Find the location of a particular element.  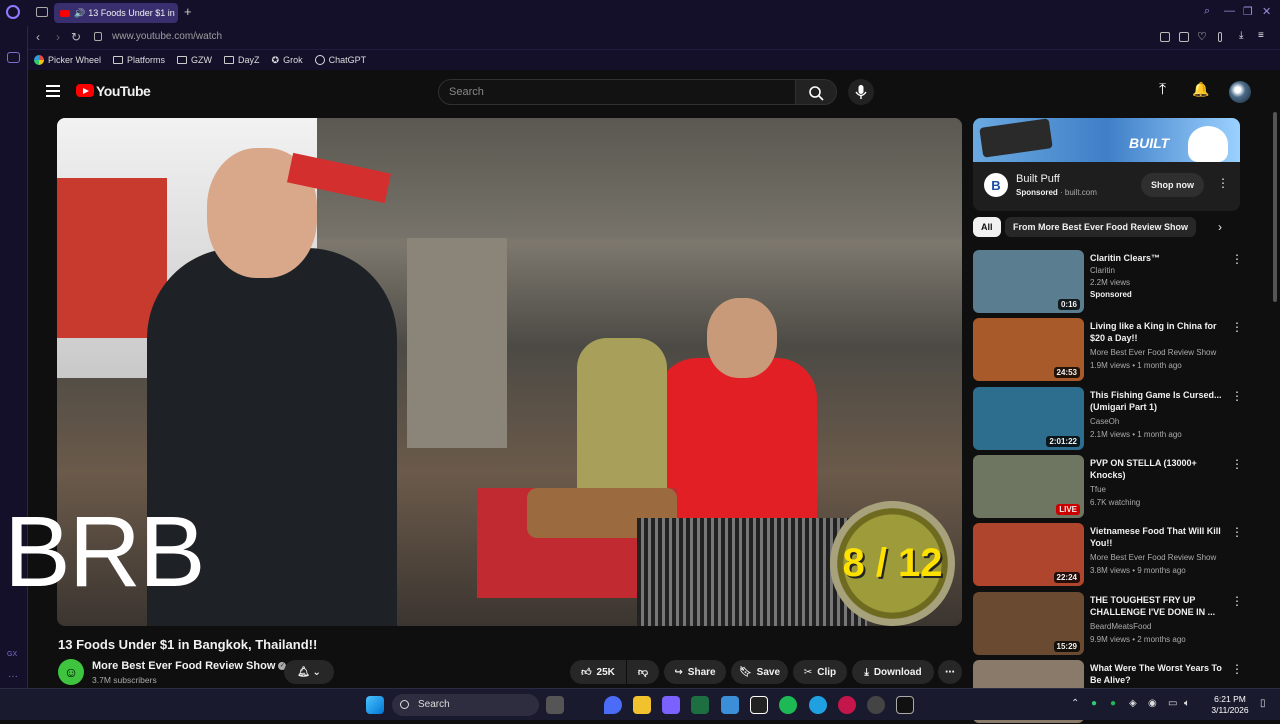

wallet-icon is located at coordinates (1220, 37).